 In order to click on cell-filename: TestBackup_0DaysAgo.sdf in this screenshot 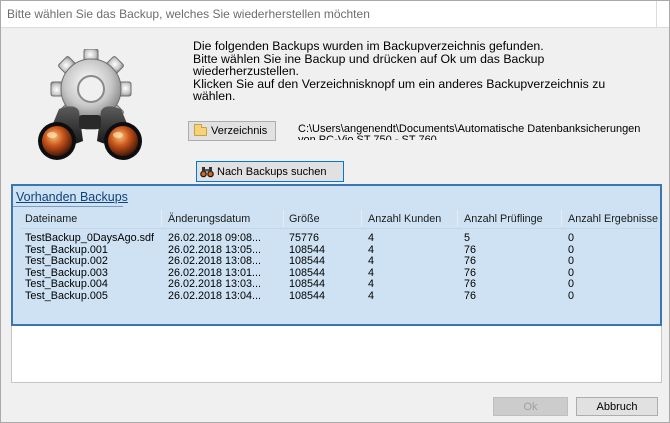, I will do `click(90, 238)`.